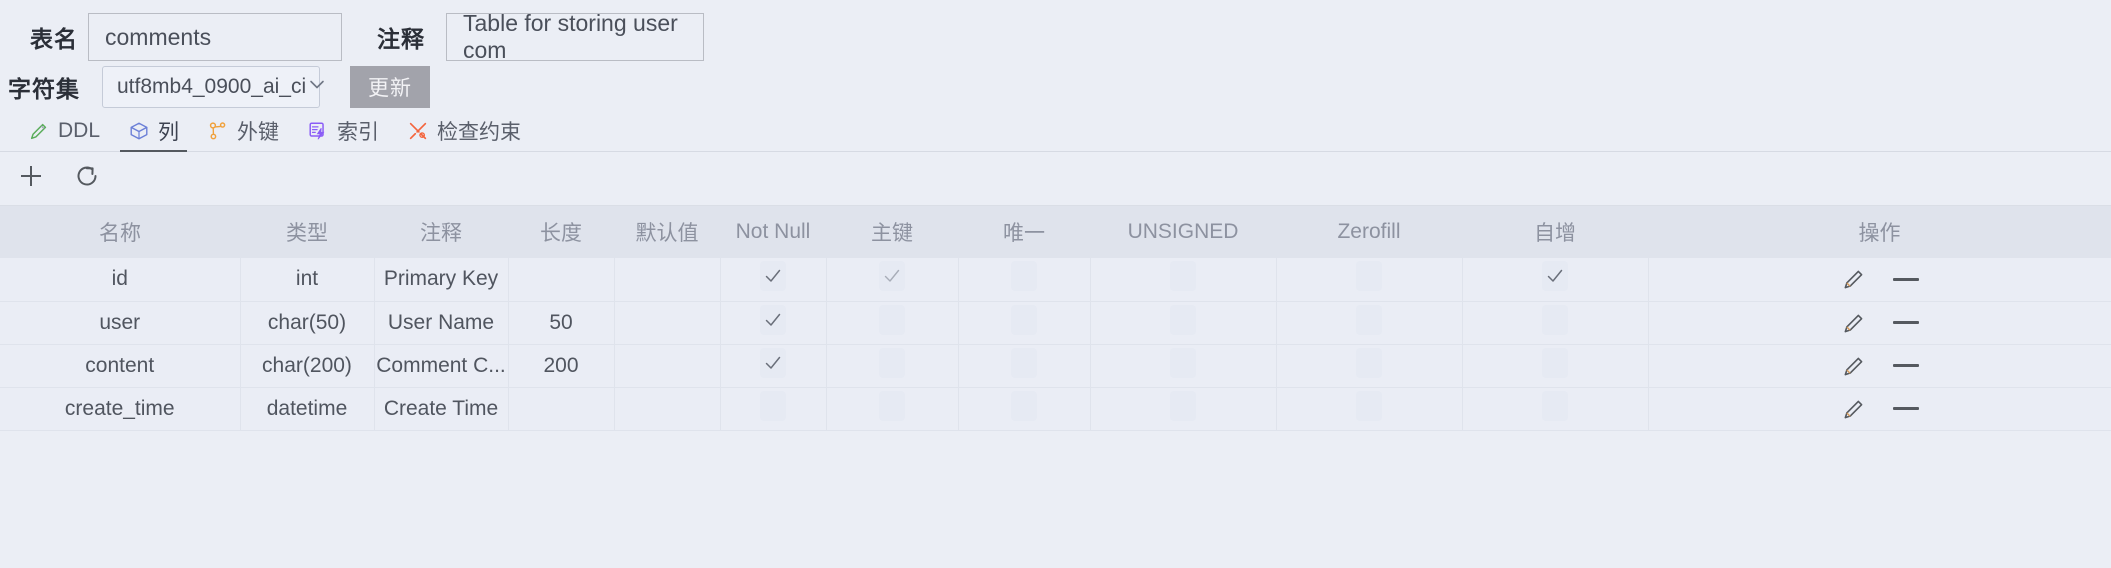 This screenshot has height=568, width=2111. Describe the element at coordinates (213, 87) in the screenshot. I see `charset-select: utf8mb4_0900_ai_ci` at that location.